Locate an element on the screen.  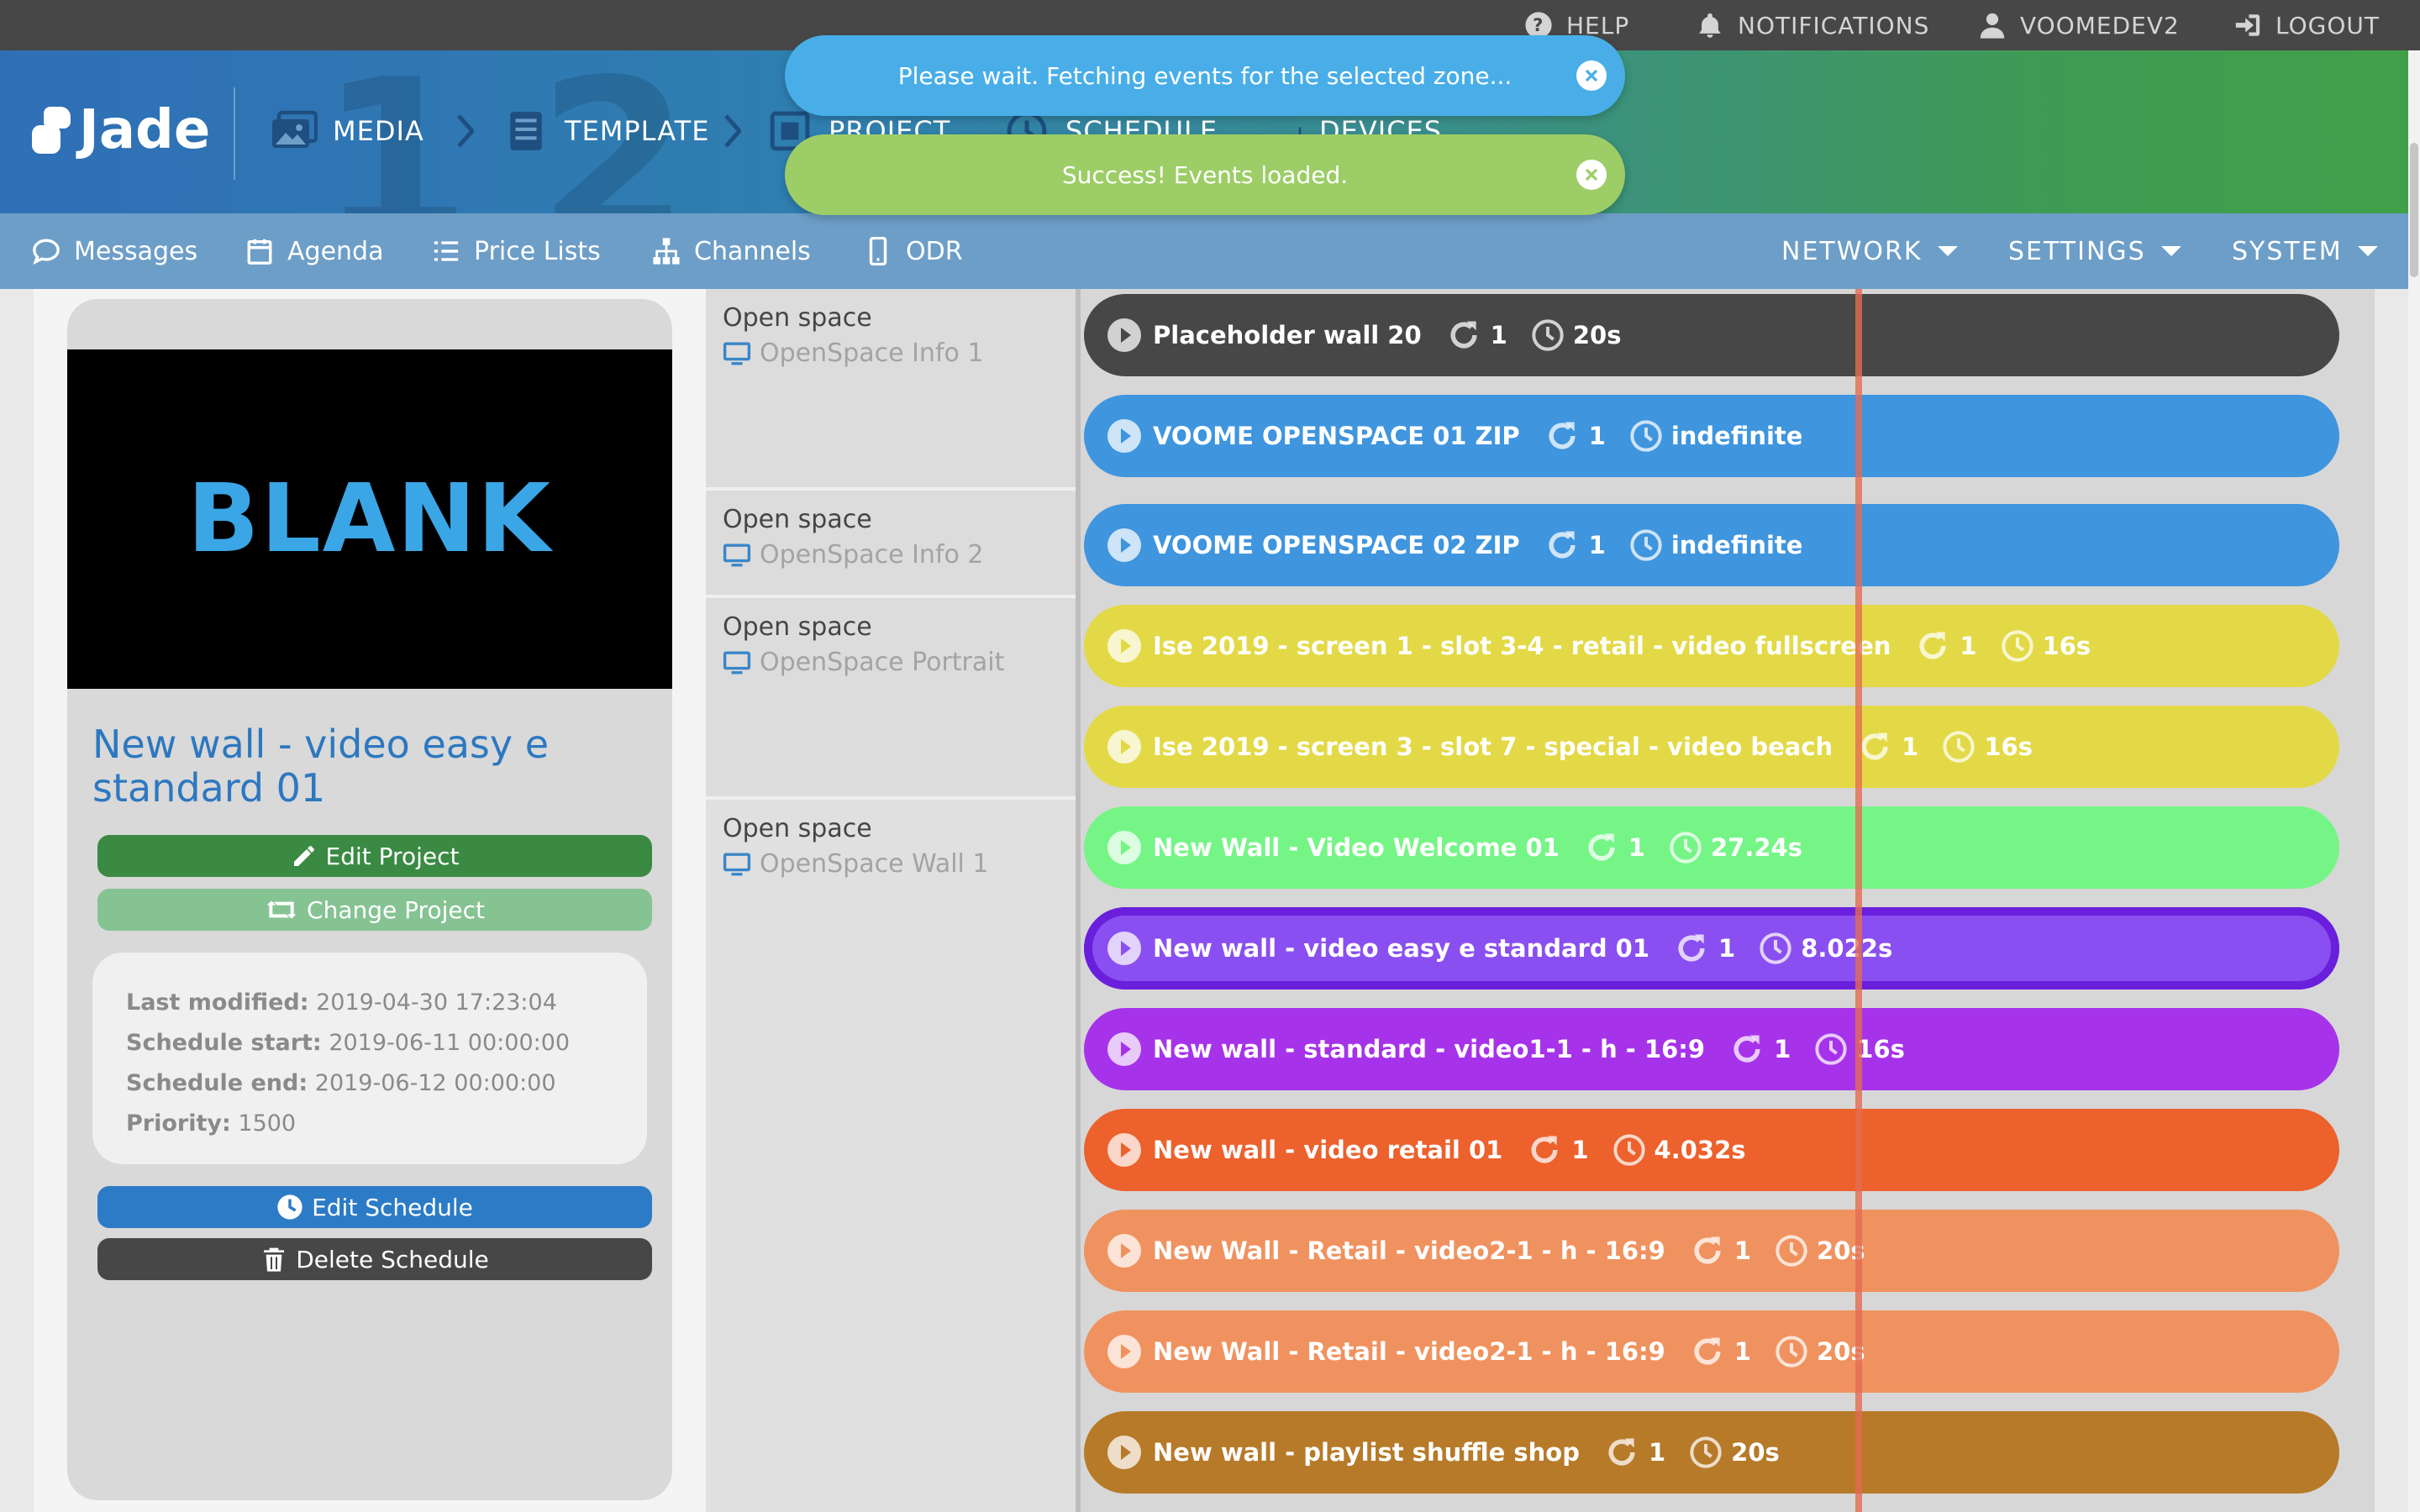
logout-link: LOGOUT is located at coordinates (2306, 25).